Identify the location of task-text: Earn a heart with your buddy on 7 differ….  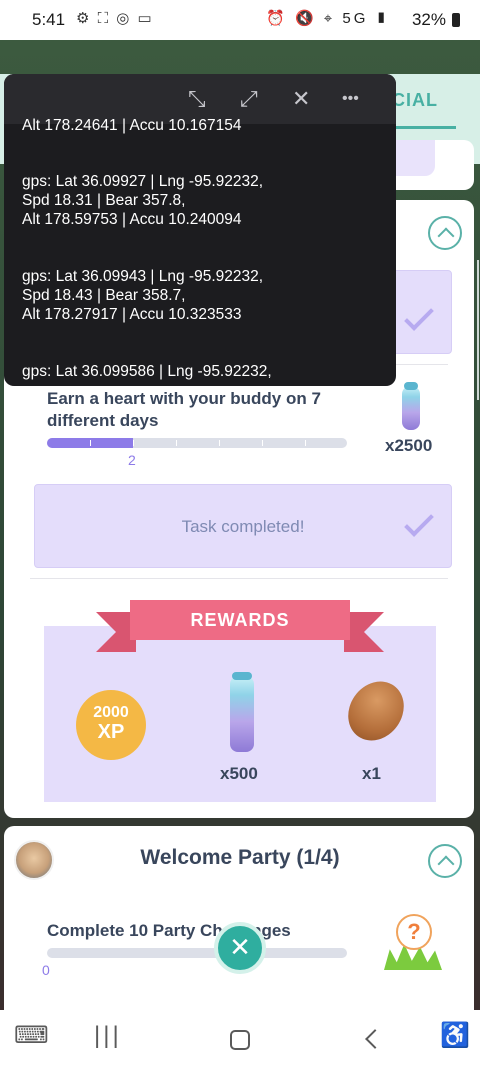
(184, 409).